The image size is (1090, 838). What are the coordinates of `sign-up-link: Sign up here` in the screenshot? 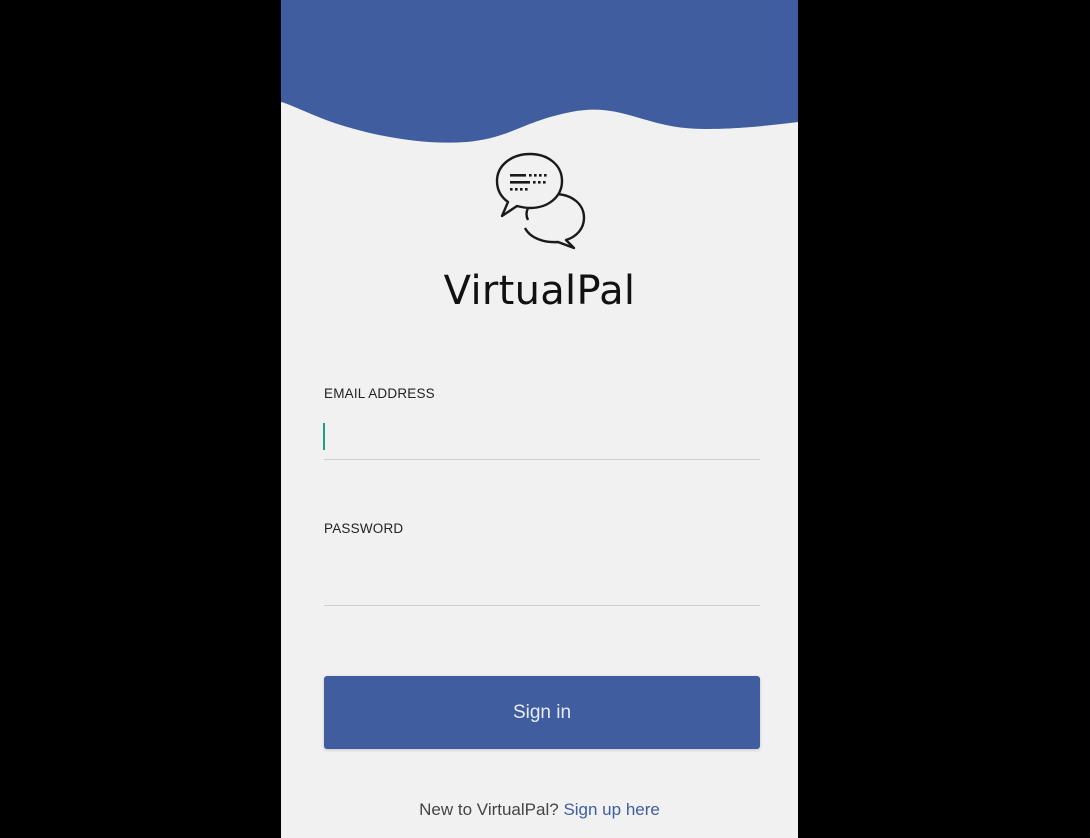 It's located at (611, 809).